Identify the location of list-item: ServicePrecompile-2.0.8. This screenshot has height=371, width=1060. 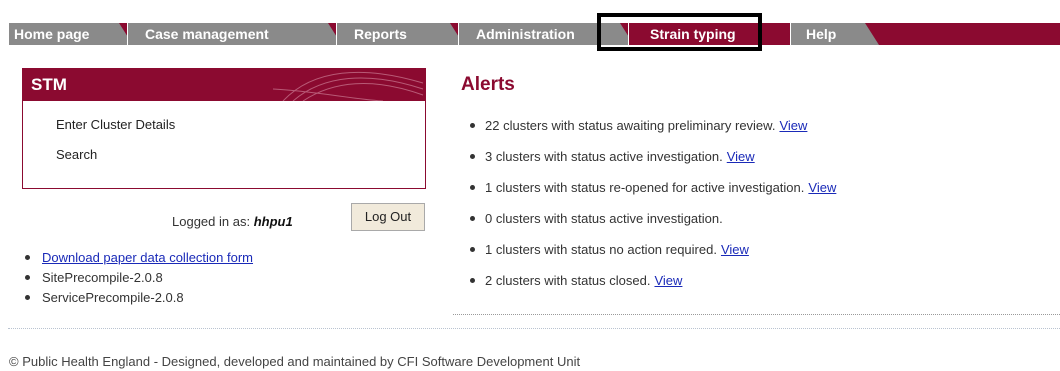
(136, 298).